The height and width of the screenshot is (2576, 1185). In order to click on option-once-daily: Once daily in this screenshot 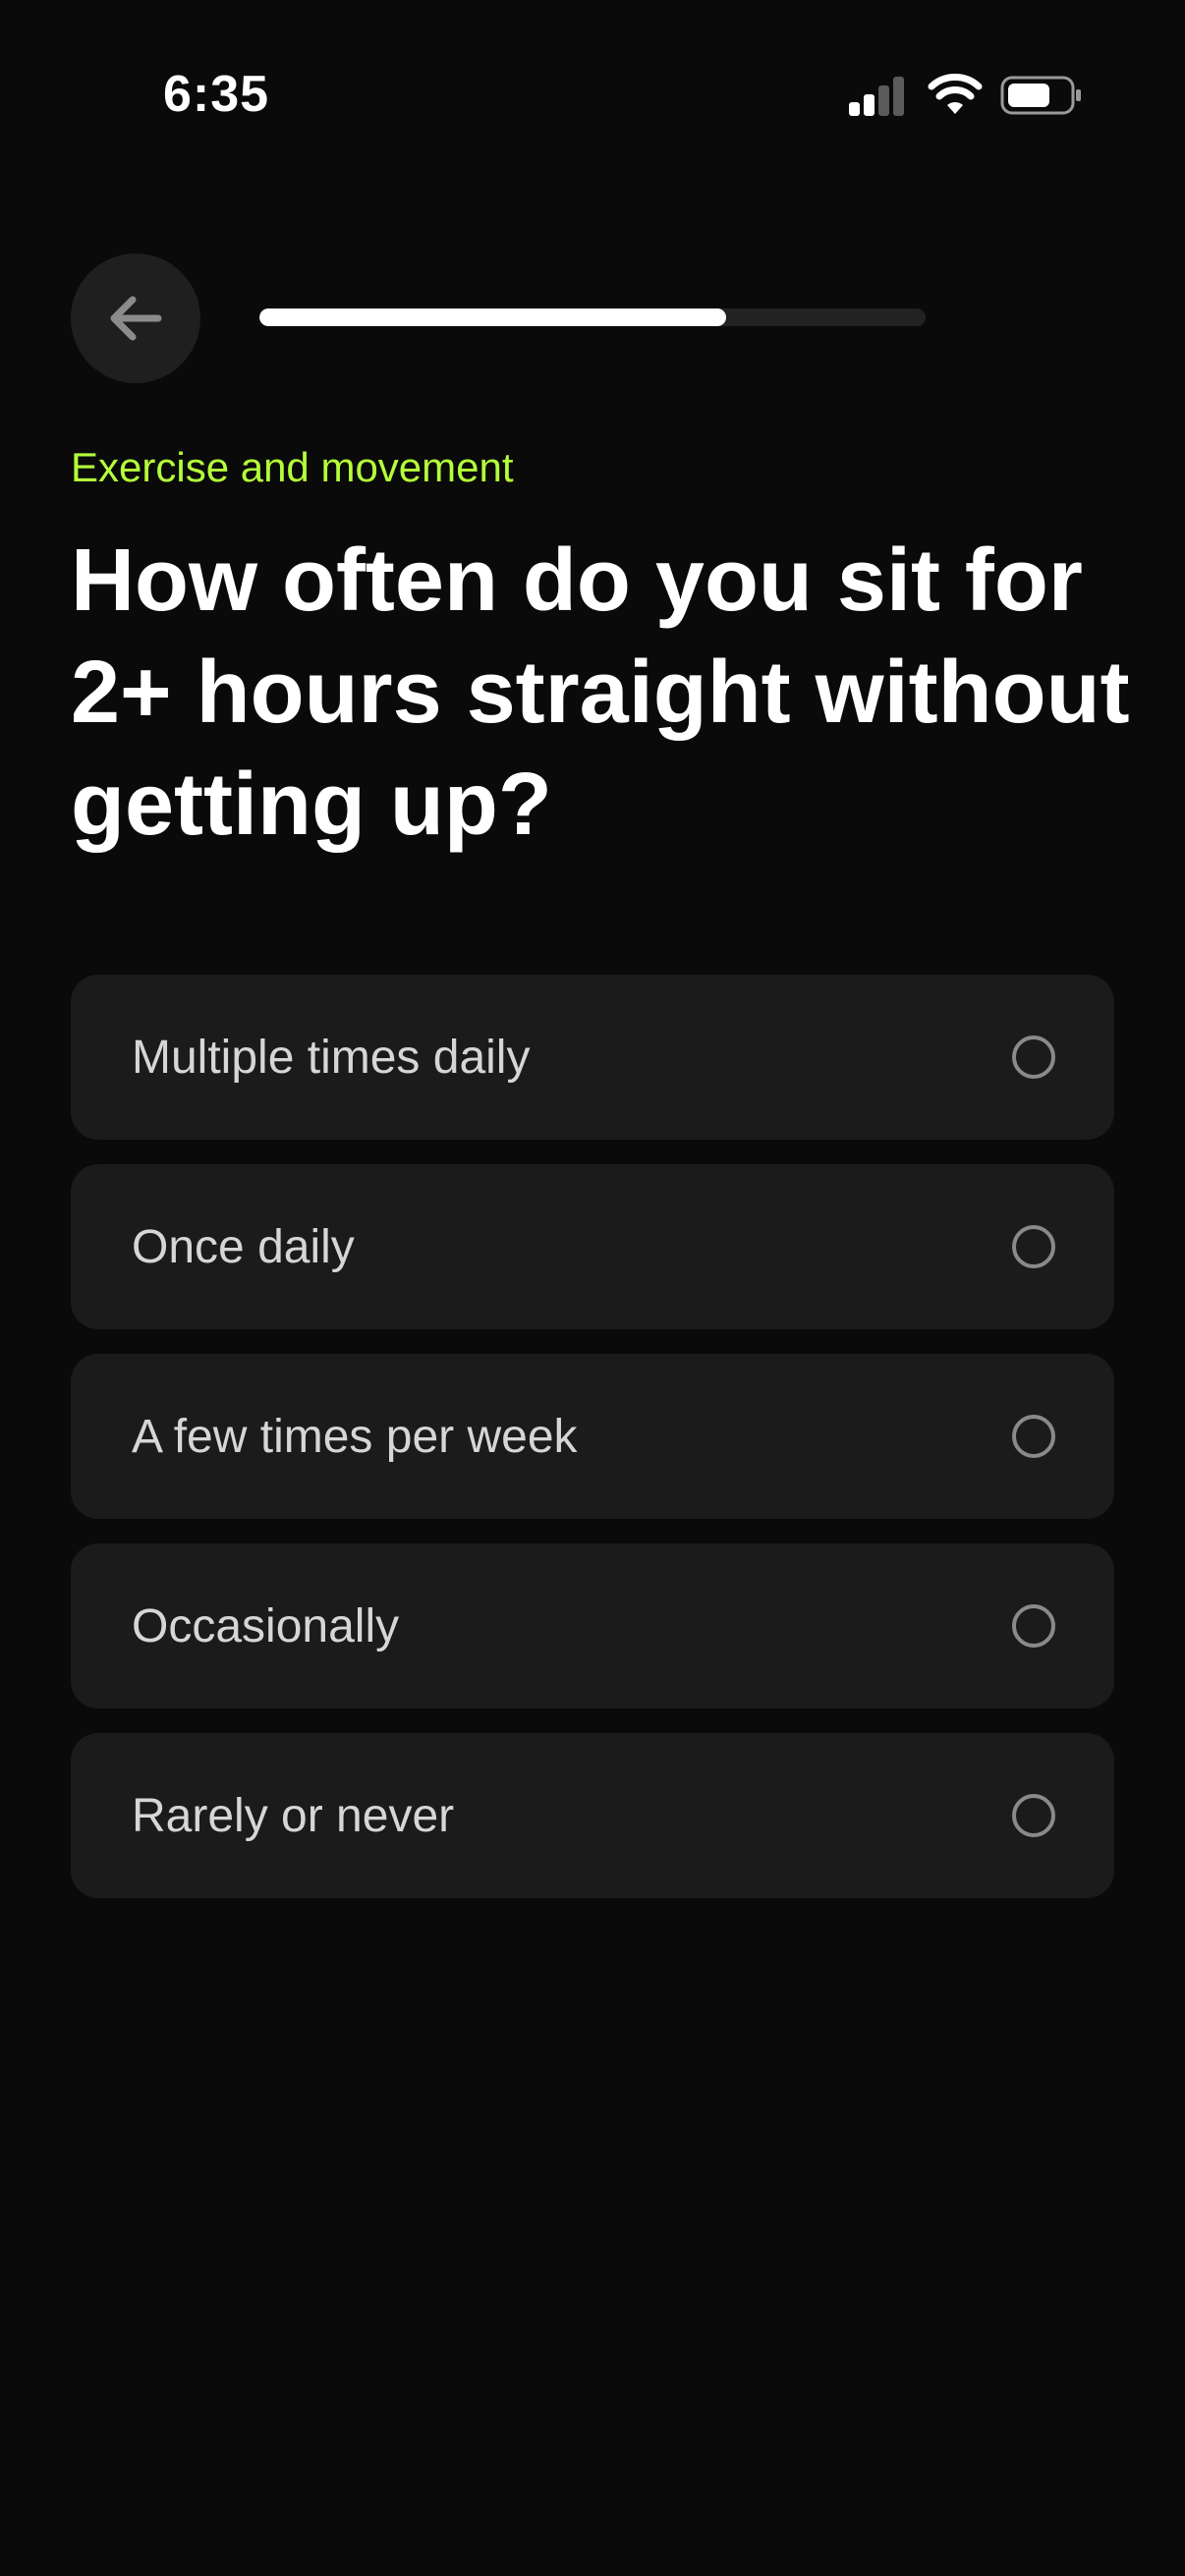, I will do `click(592, 1246)`.